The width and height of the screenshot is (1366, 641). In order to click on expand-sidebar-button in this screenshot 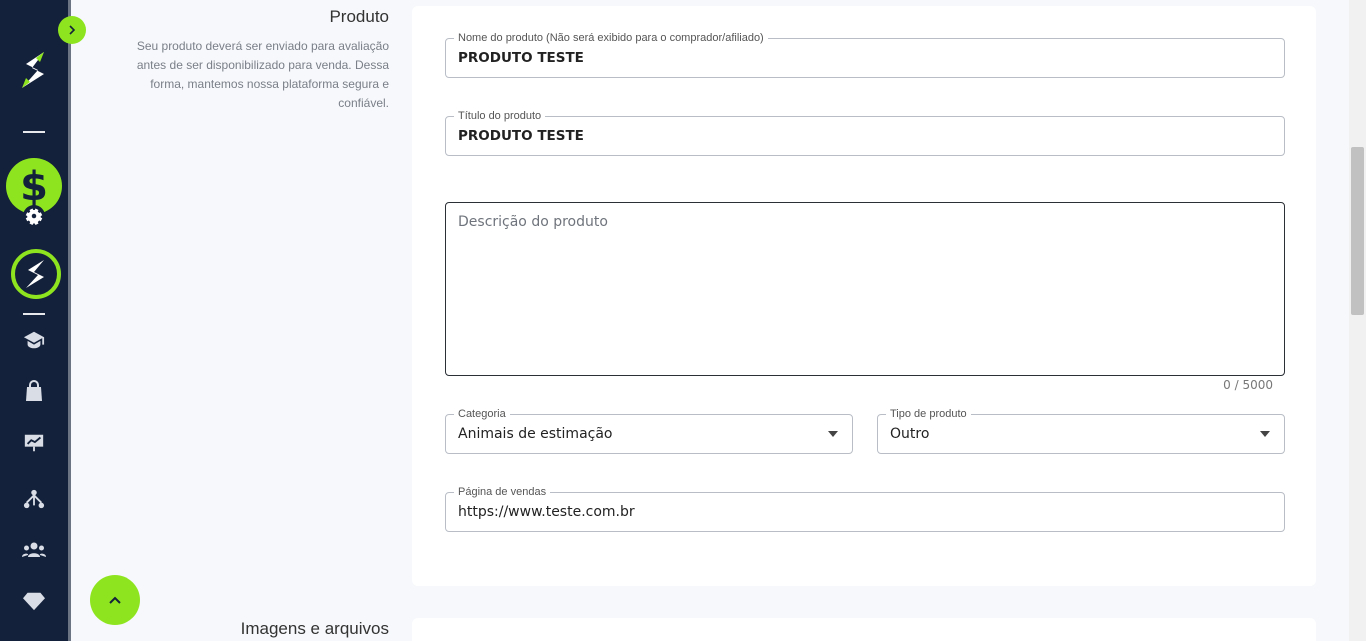, I will do `click(72, 30)`.